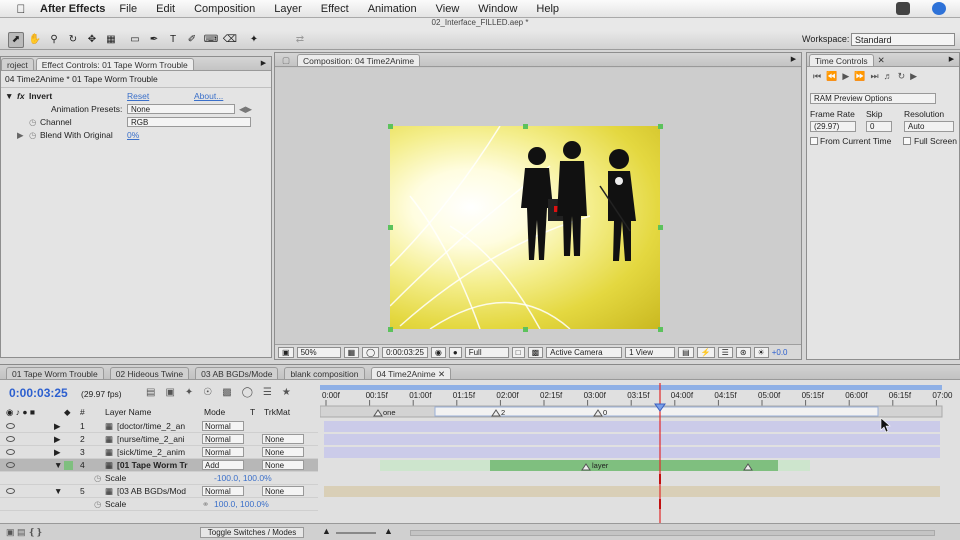  I want to click on menu-animation: Animation, so click(392, 9).